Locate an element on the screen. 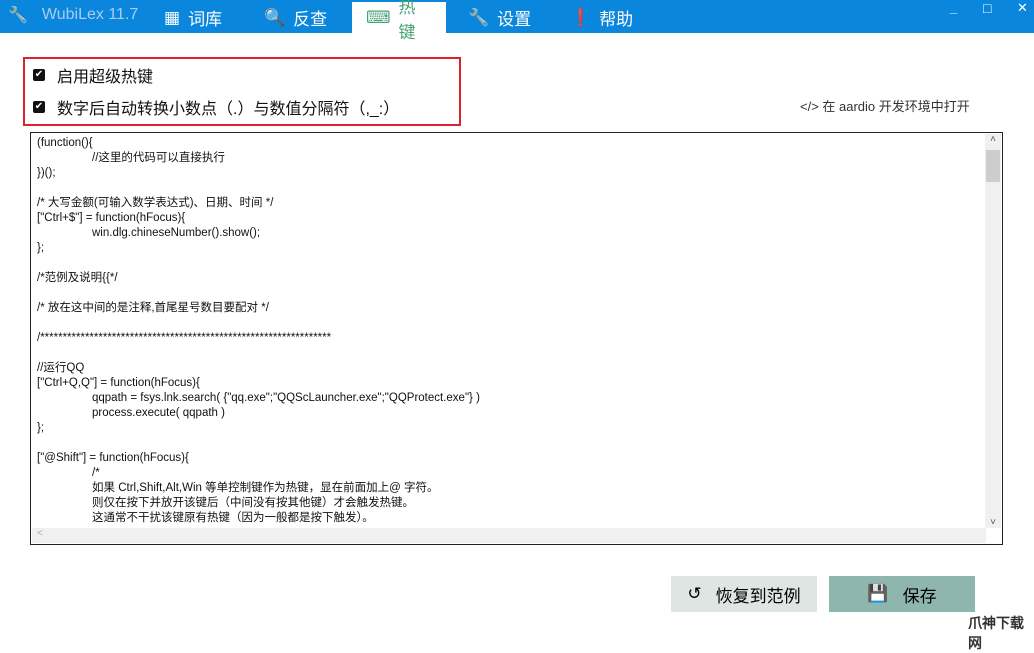 This screenshot has height=653, width=1034. app-title: 🔧 WubiLex 11.7 is located at coordinates (73, 15).